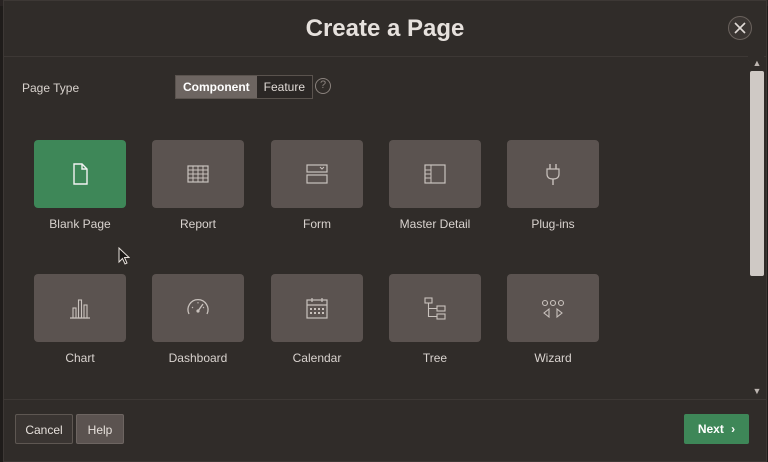 The width and height of the screenshot is (768, 462). I want to click on tree-icon, so click(435, 308).